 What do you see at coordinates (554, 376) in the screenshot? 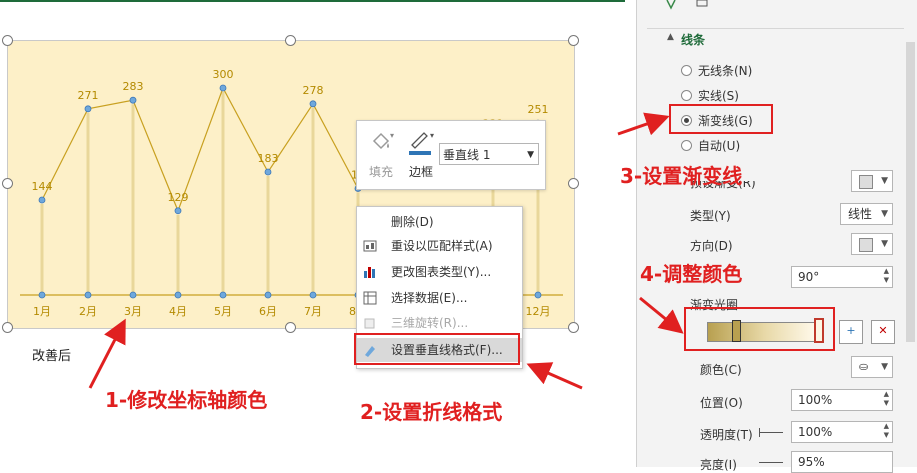
I see `arrow-step2` at bounding box center [554, 376].